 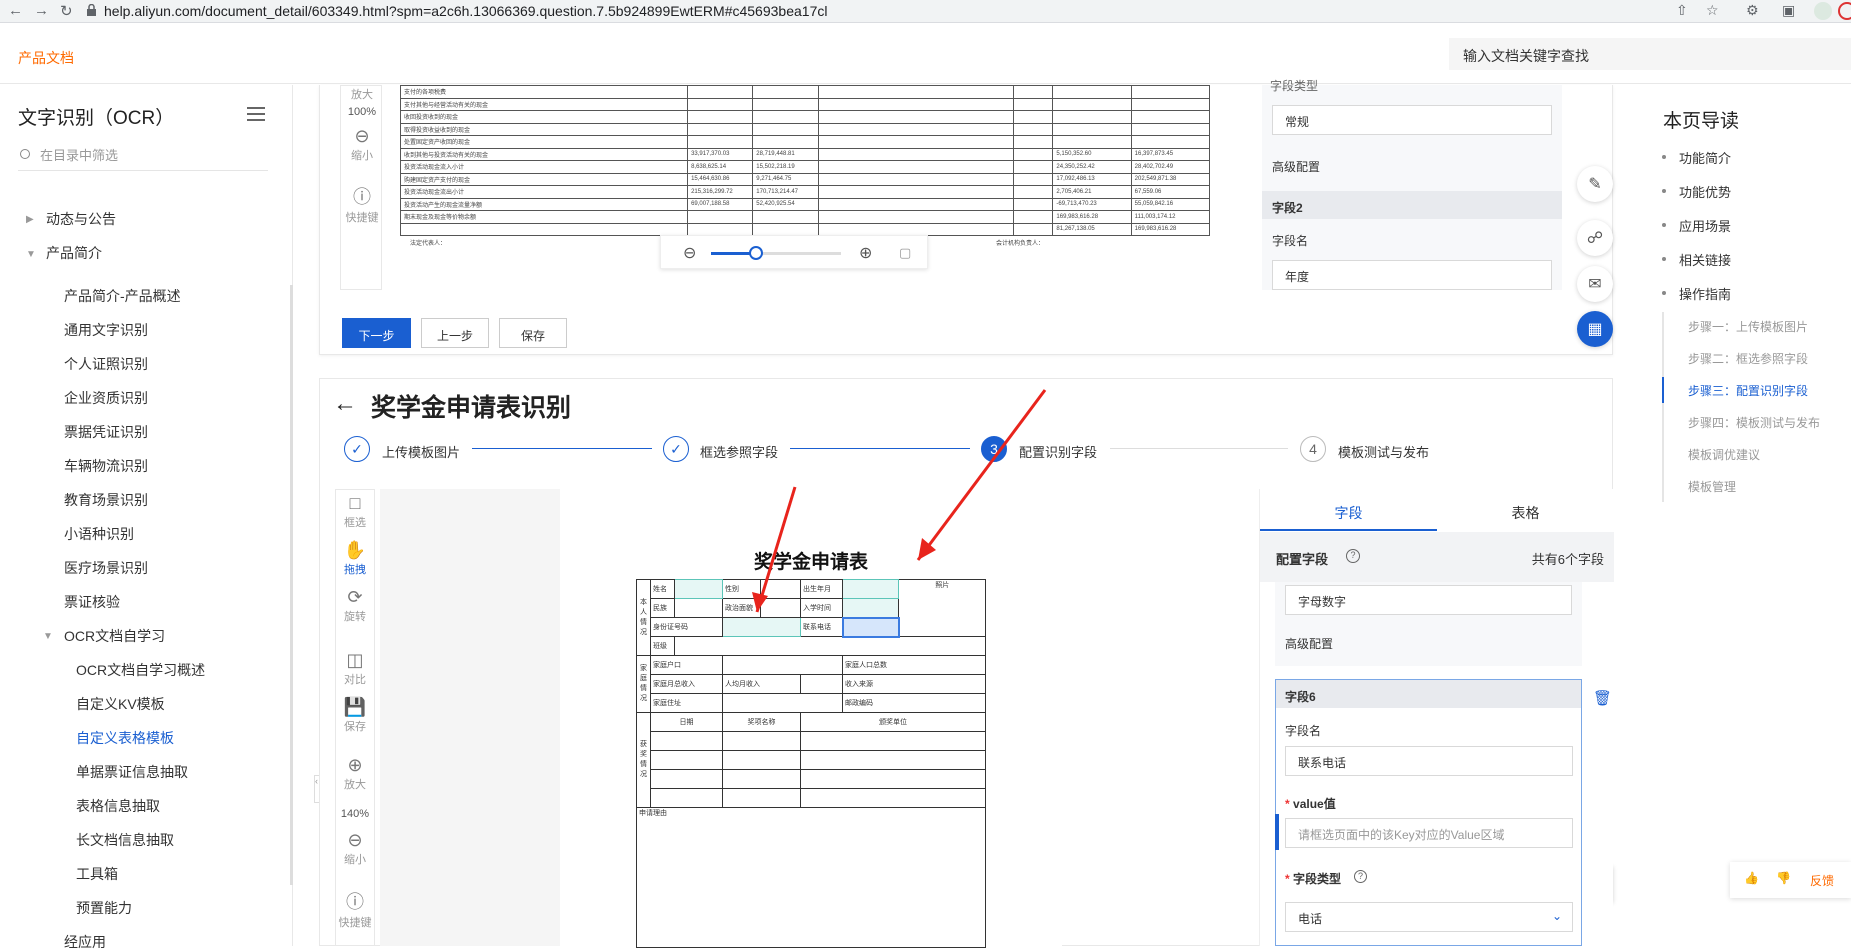 What do you see at coordinates (46, 58) in the screenshot?
I see `brand-link: 产品文档` at bounding box center [46, 58].